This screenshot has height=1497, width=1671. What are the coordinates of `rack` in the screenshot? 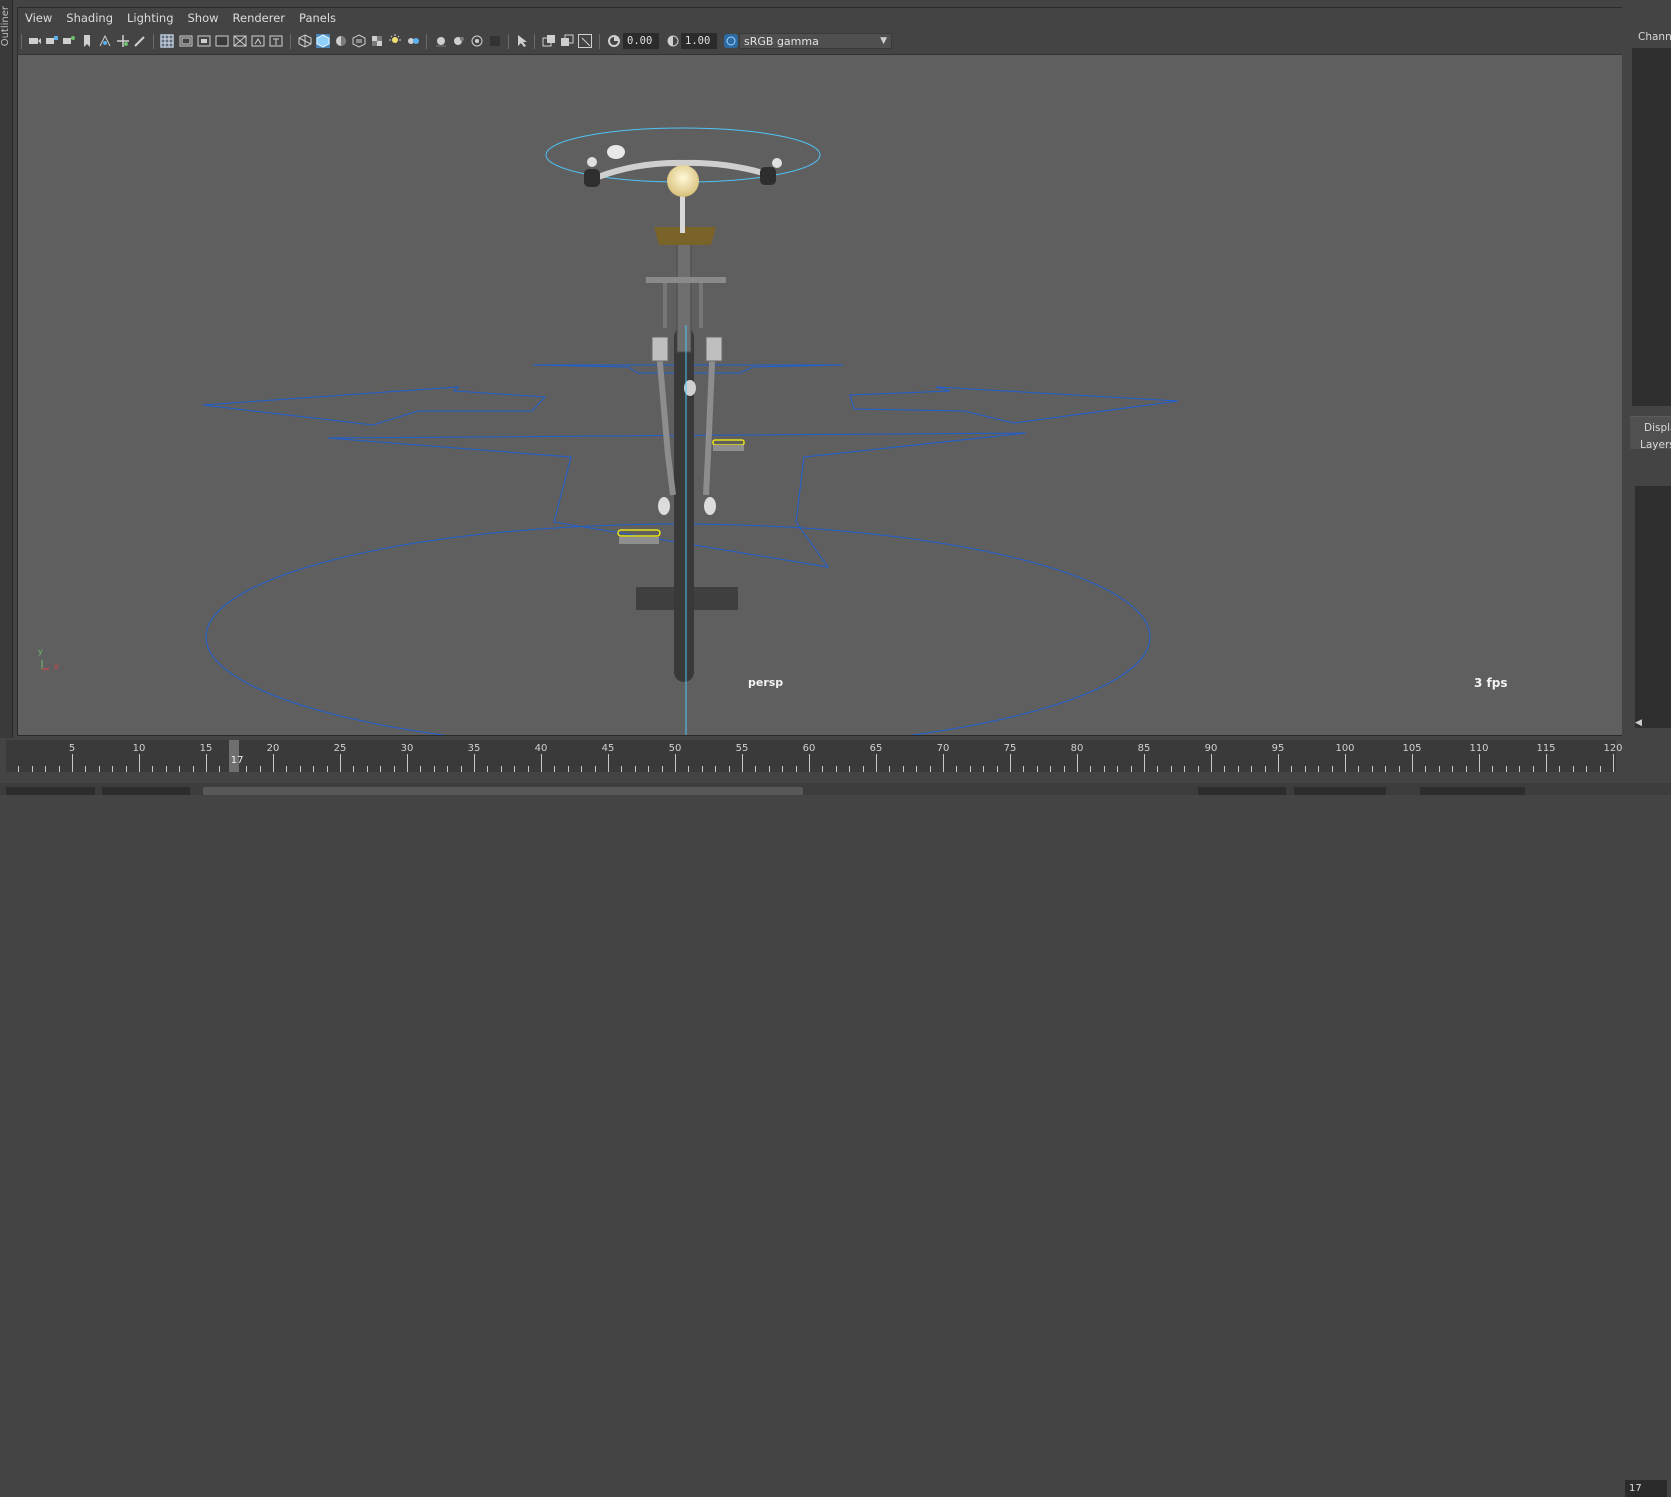 It's located at (686, 280).